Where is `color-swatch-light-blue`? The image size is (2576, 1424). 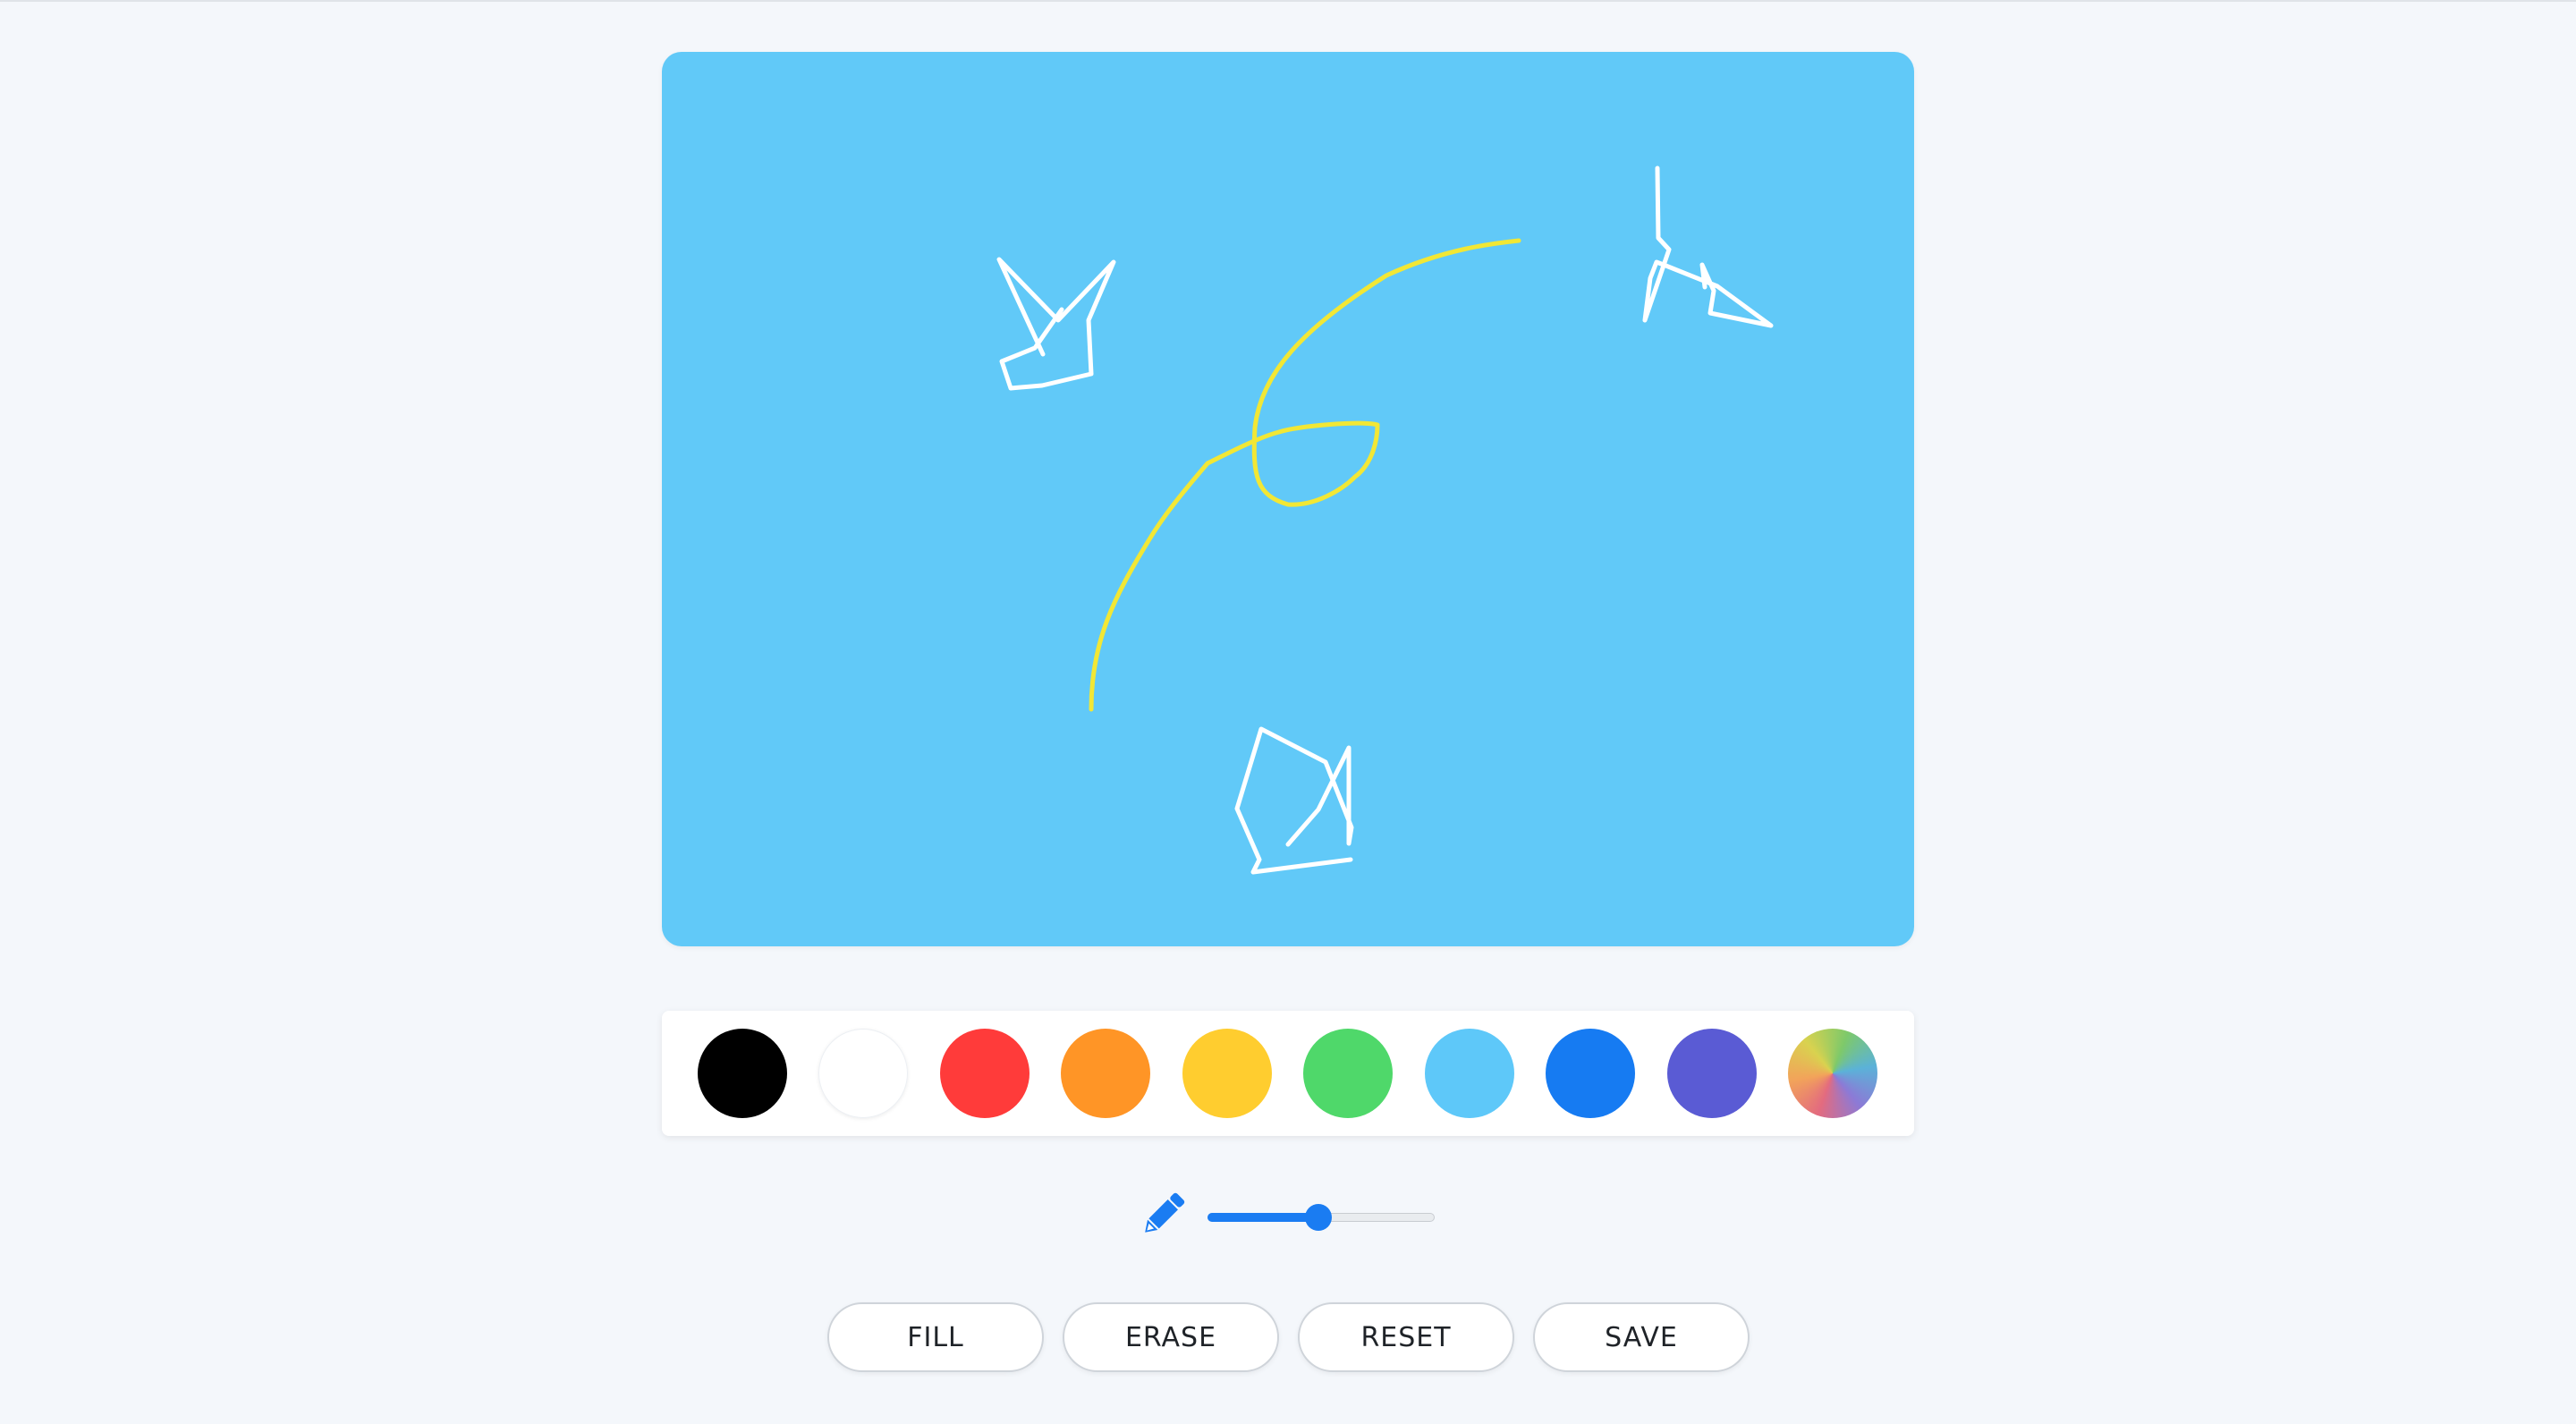
color-swatch-light-blue is located at coordinates (1469, 1073).